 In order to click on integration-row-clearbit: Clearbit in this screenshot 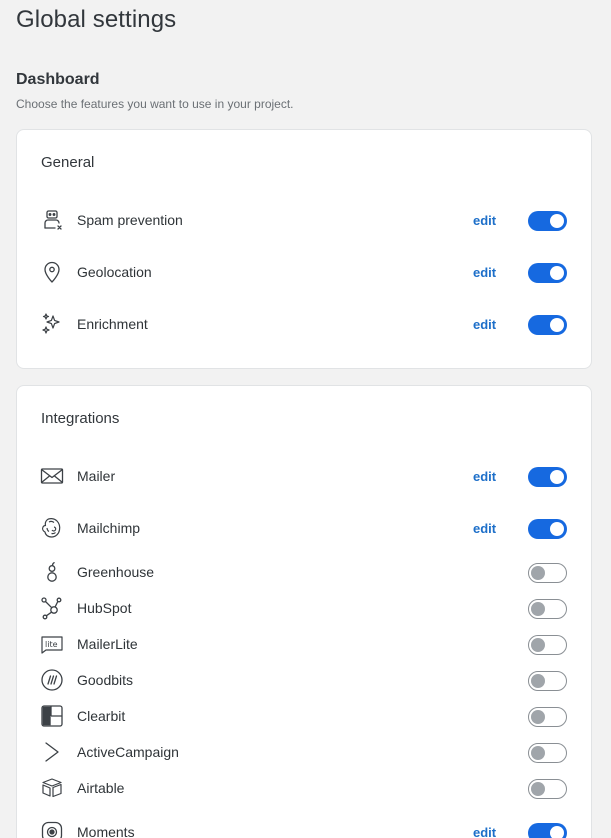, I will do `click(304, 716)`.